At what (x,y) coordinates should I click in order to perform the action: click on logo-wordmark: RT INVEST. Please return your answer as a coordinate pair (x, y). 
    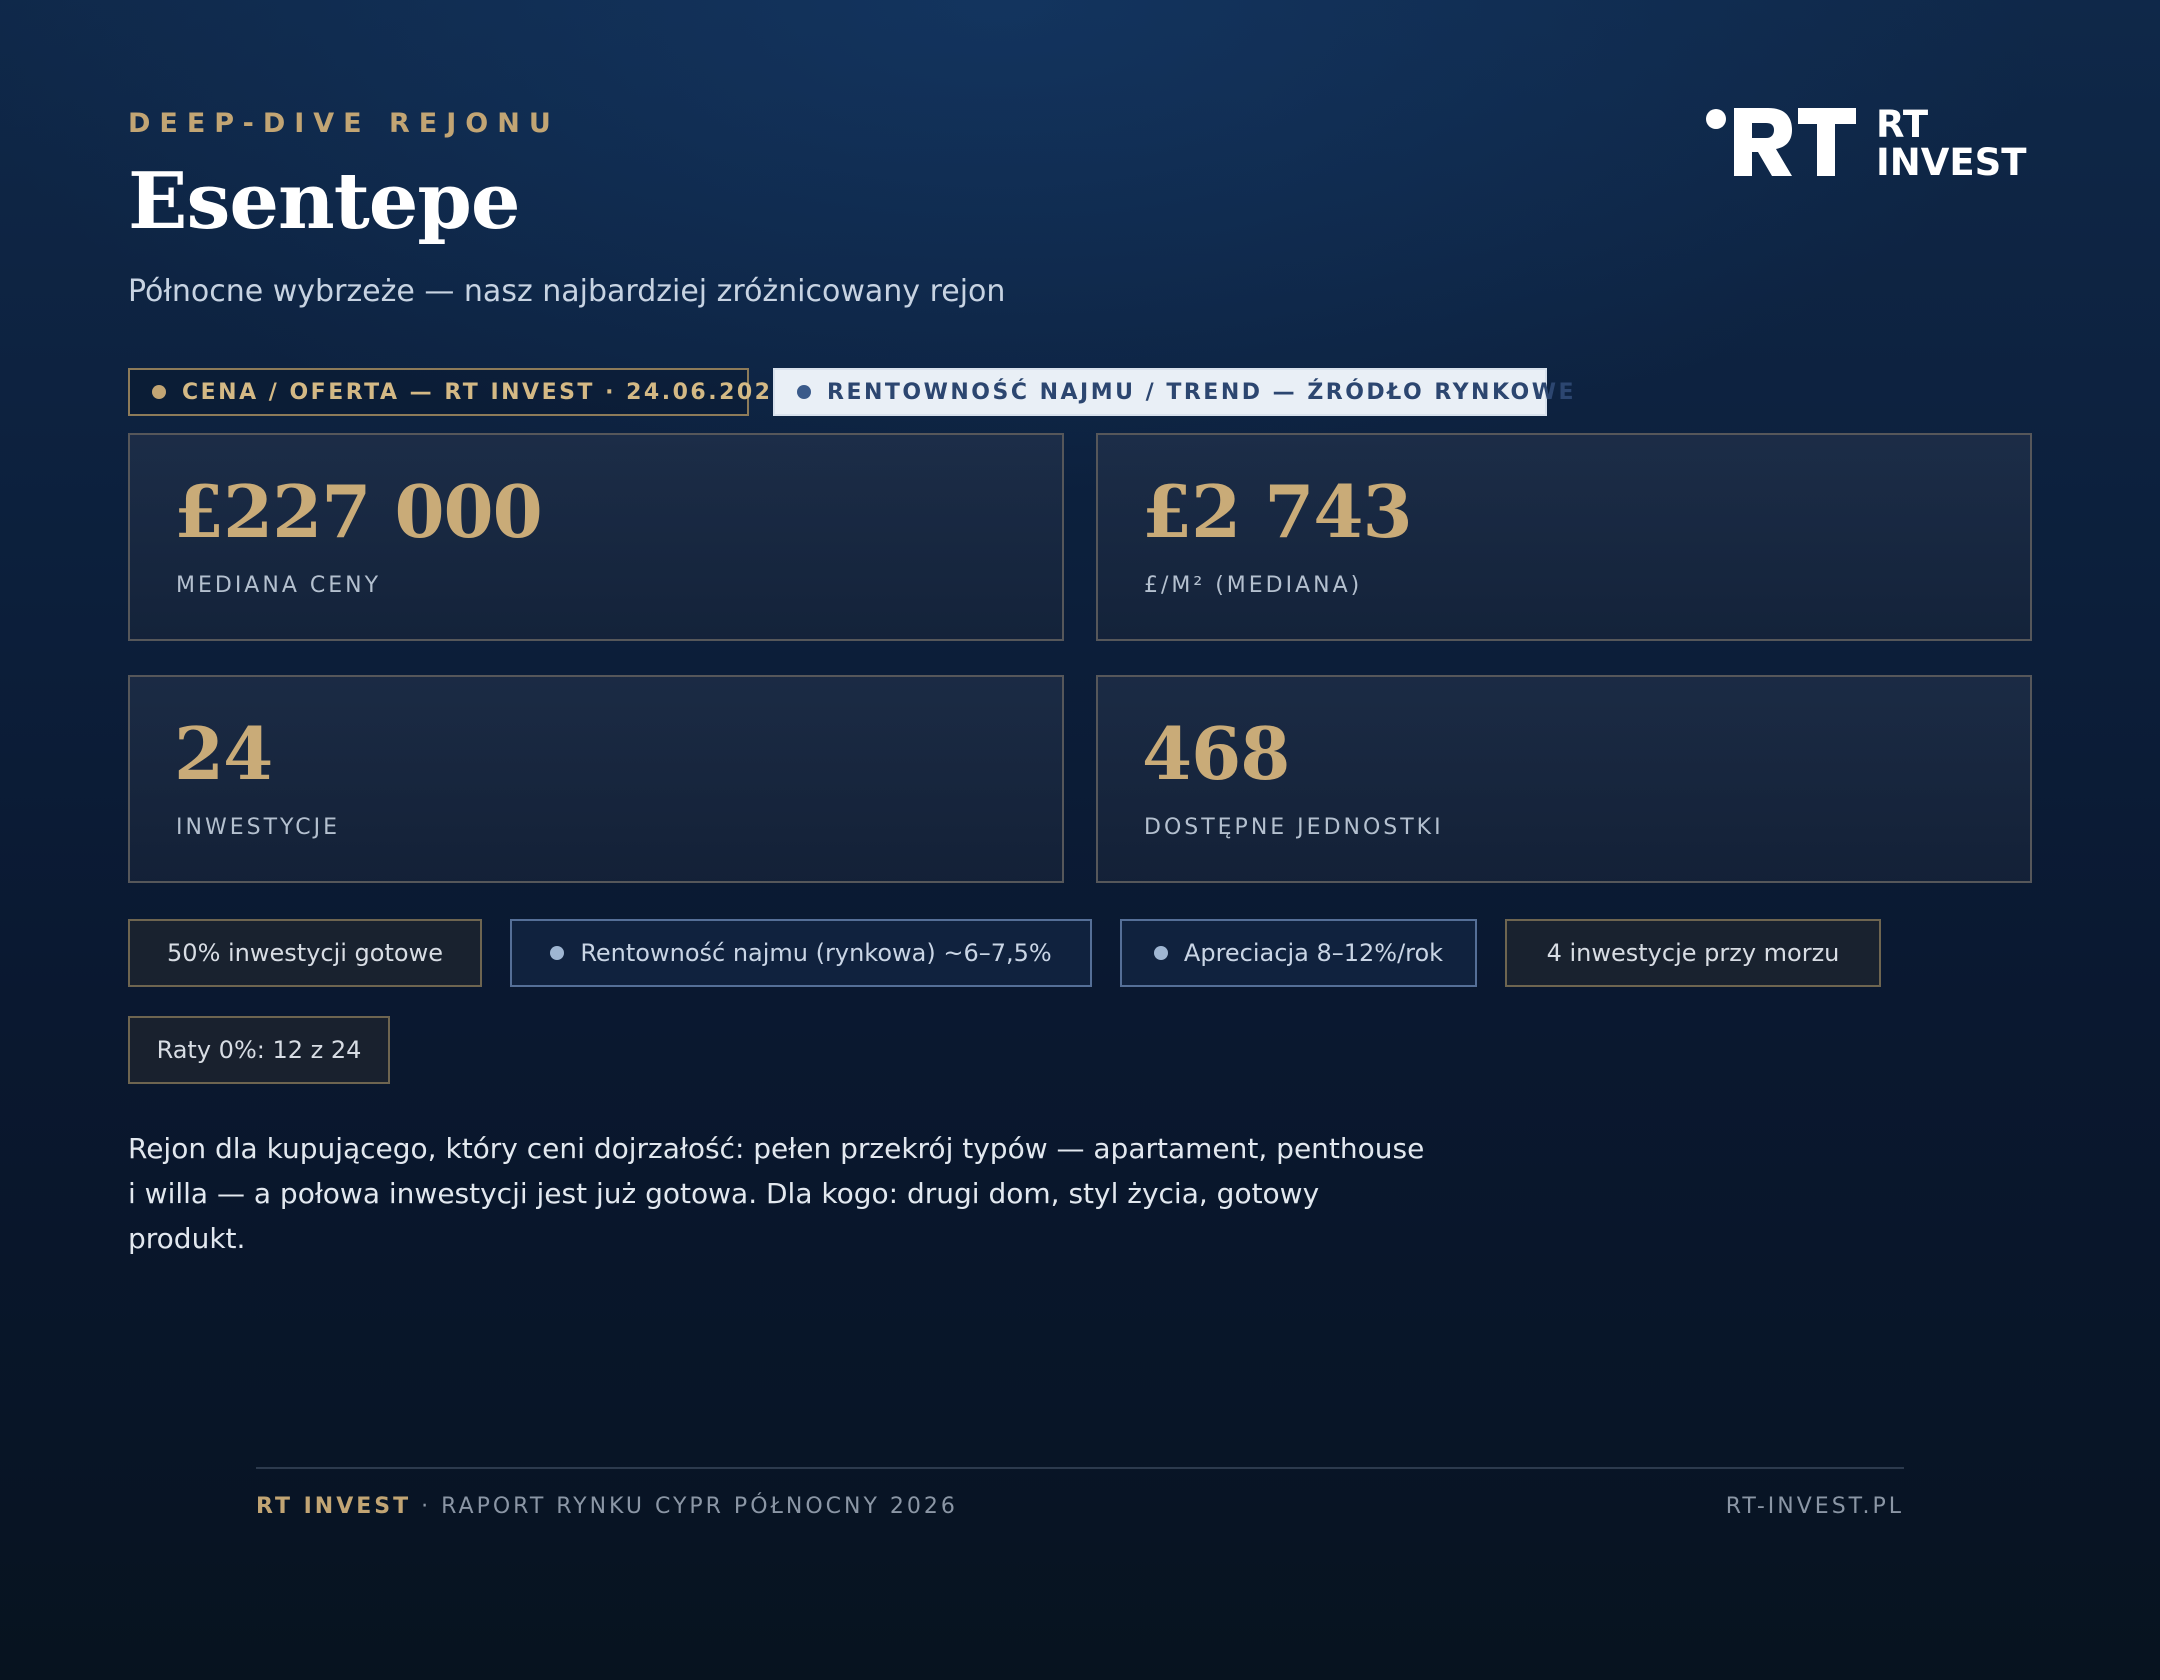
    Looking at the image, I should click on (1951, 144).